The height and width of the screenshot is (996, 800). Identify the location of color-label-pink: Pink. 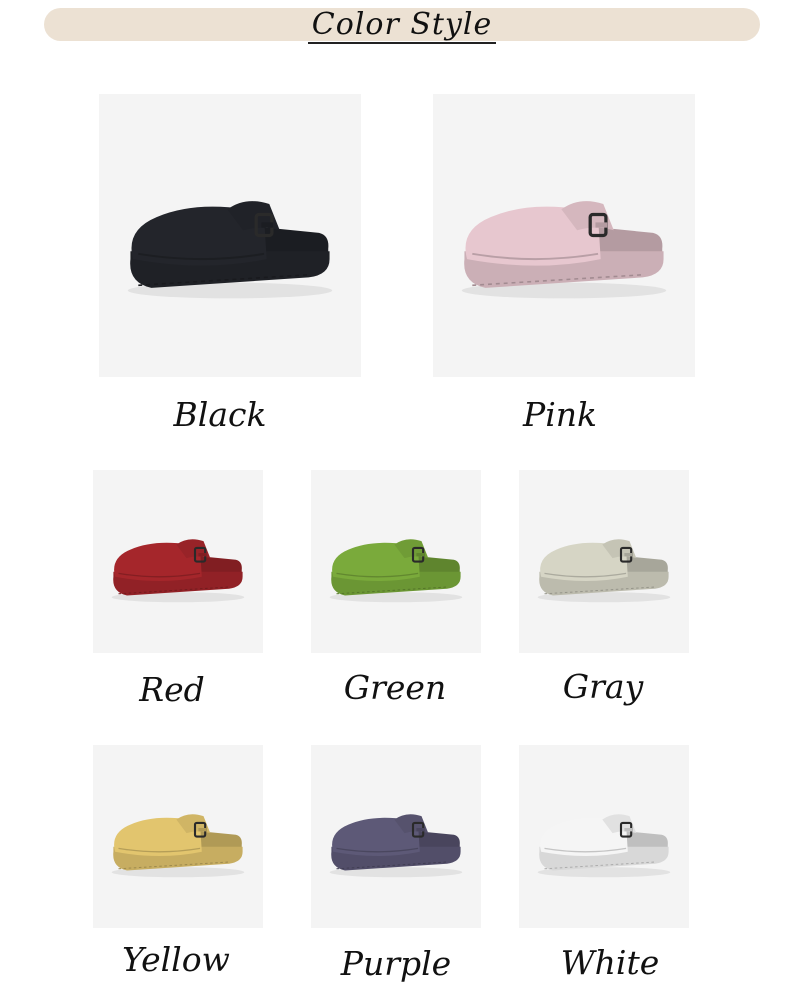
(559, 414).